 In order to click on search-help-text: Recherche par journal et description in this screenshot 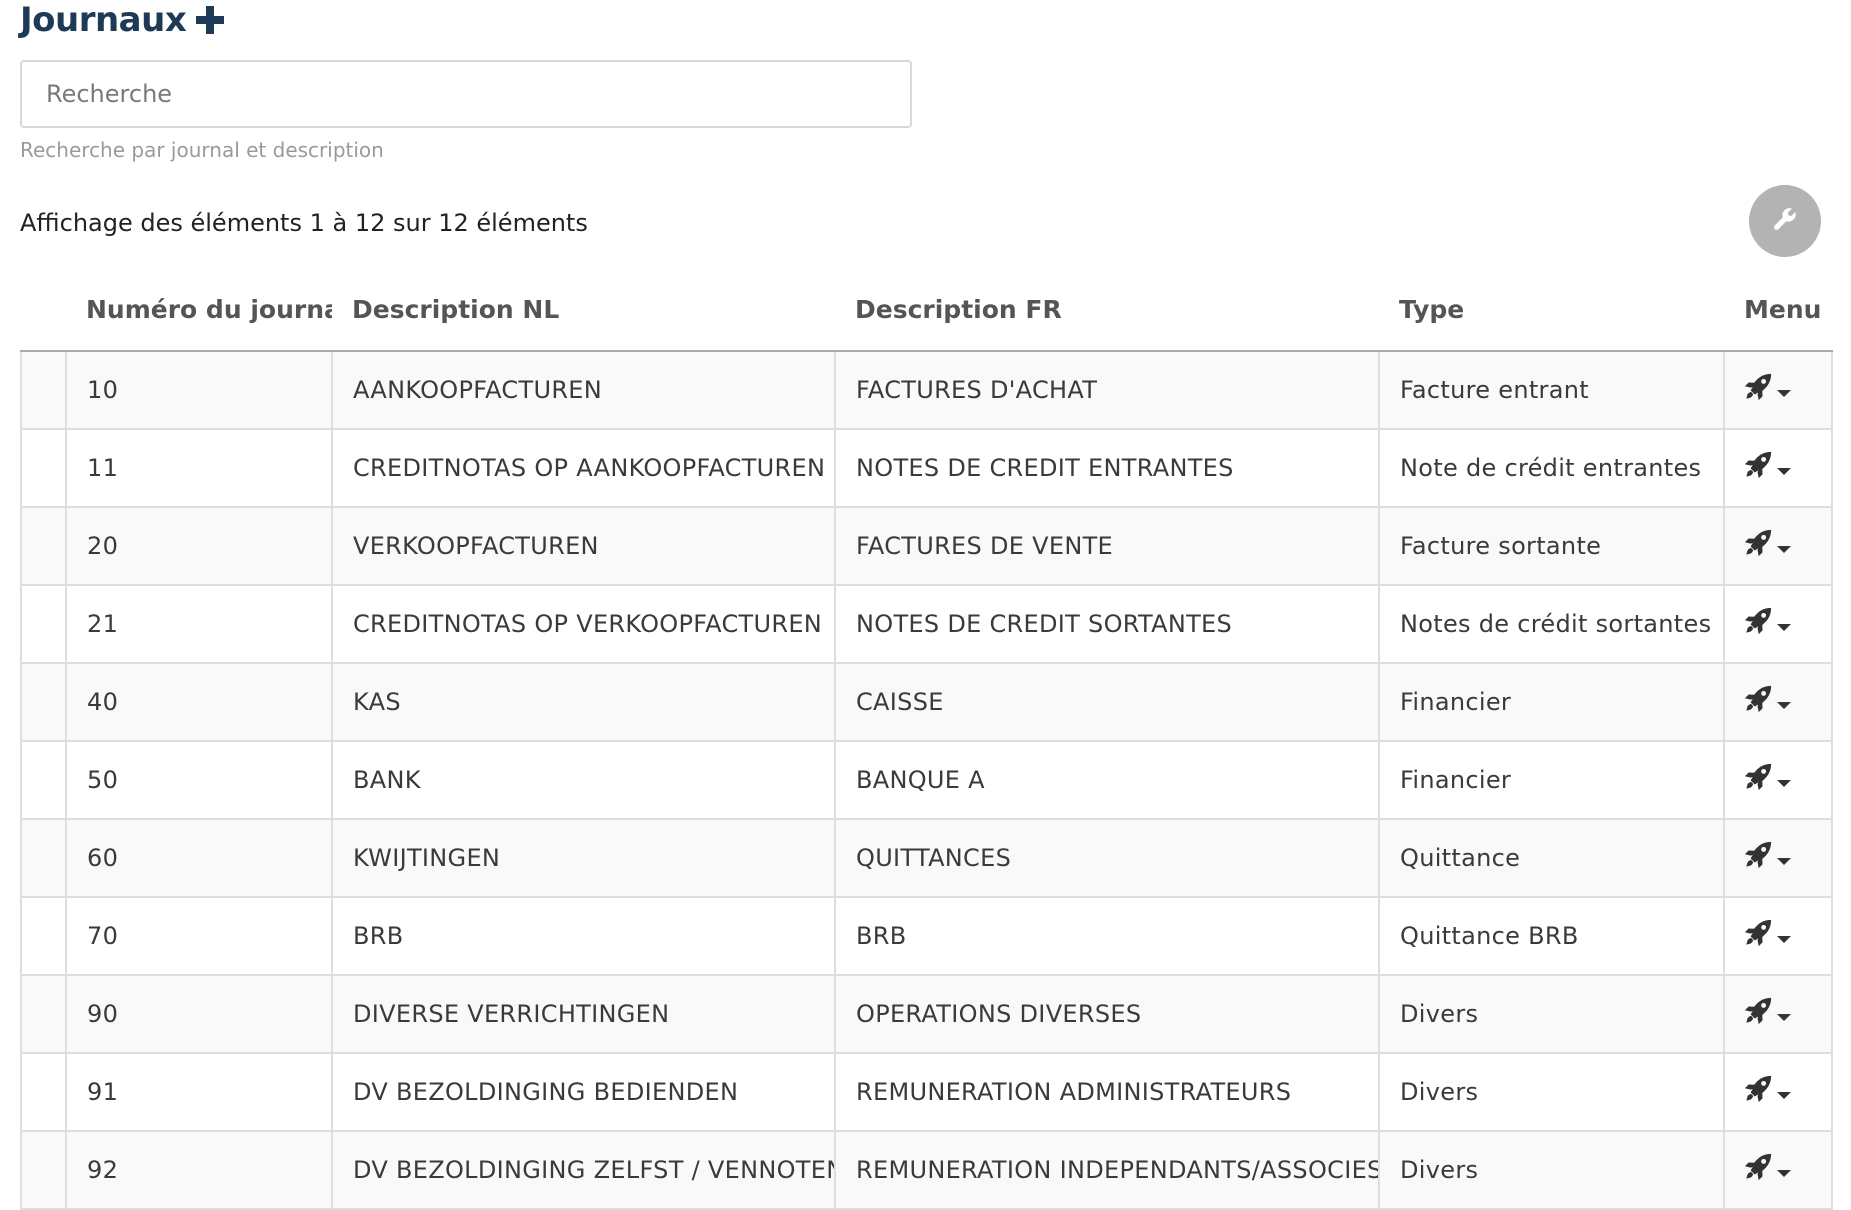, I will do `click(202, 150)`.